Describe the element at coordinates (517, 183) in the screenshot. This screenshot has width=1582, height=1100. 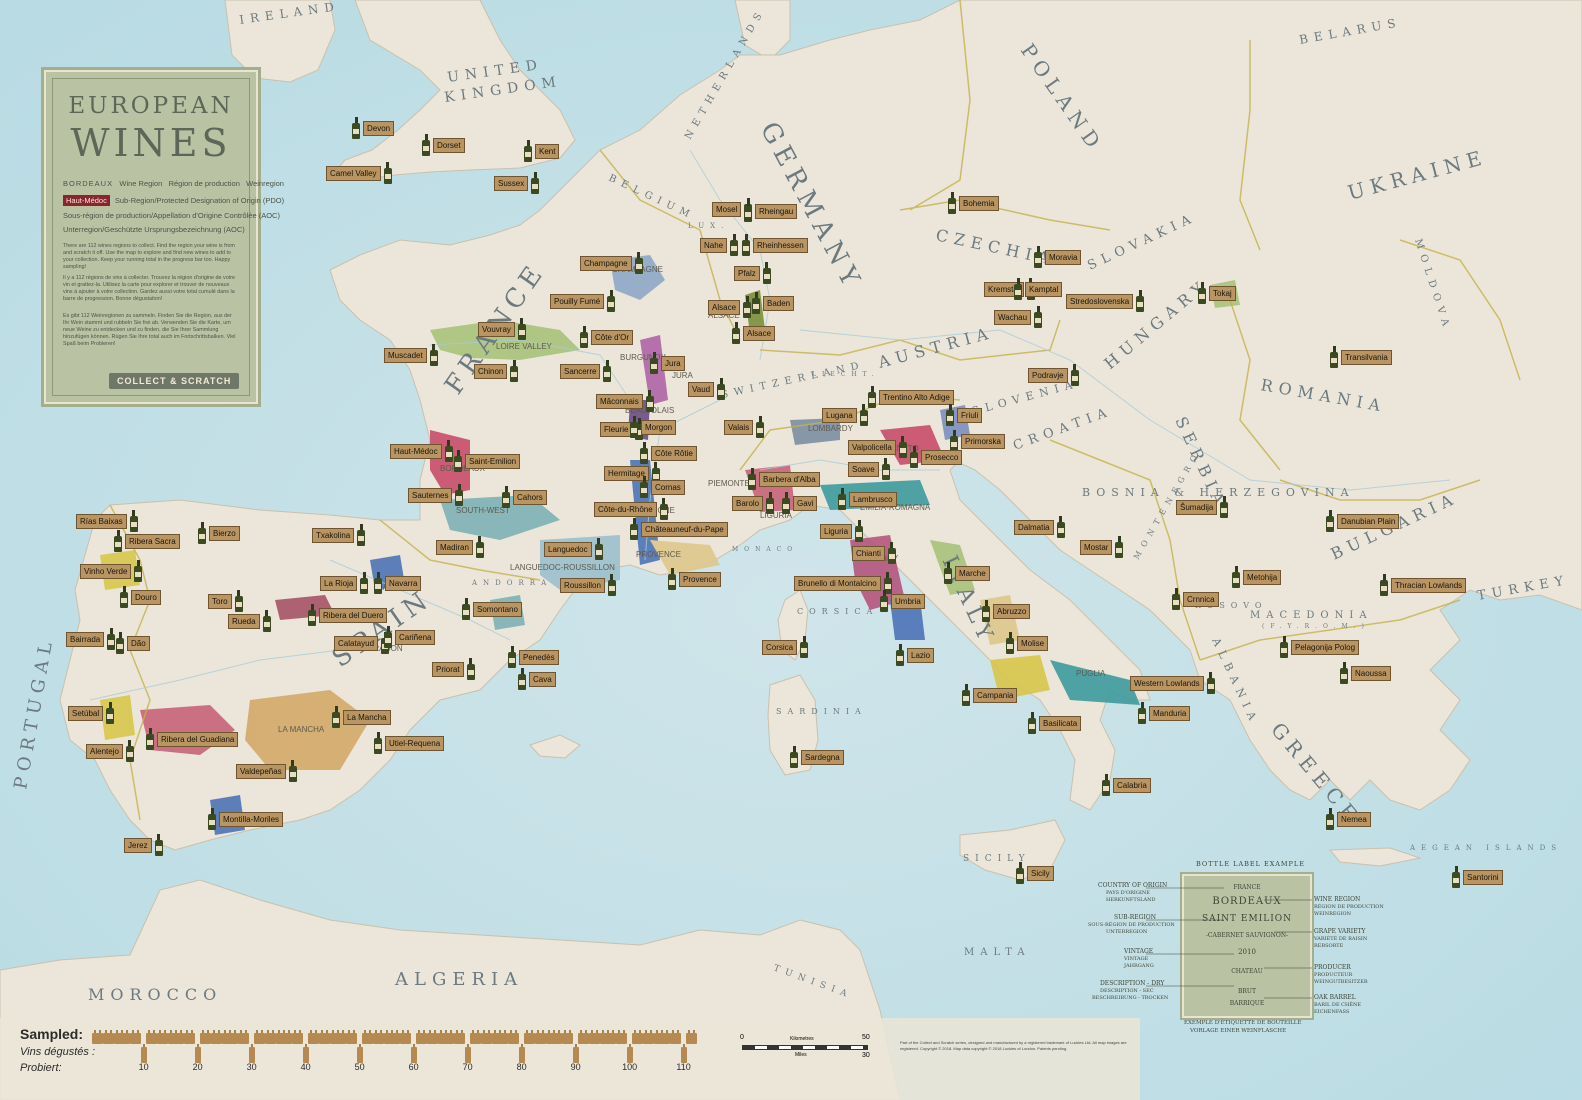
I see `wine-region-sussex: Sussex` at that location.